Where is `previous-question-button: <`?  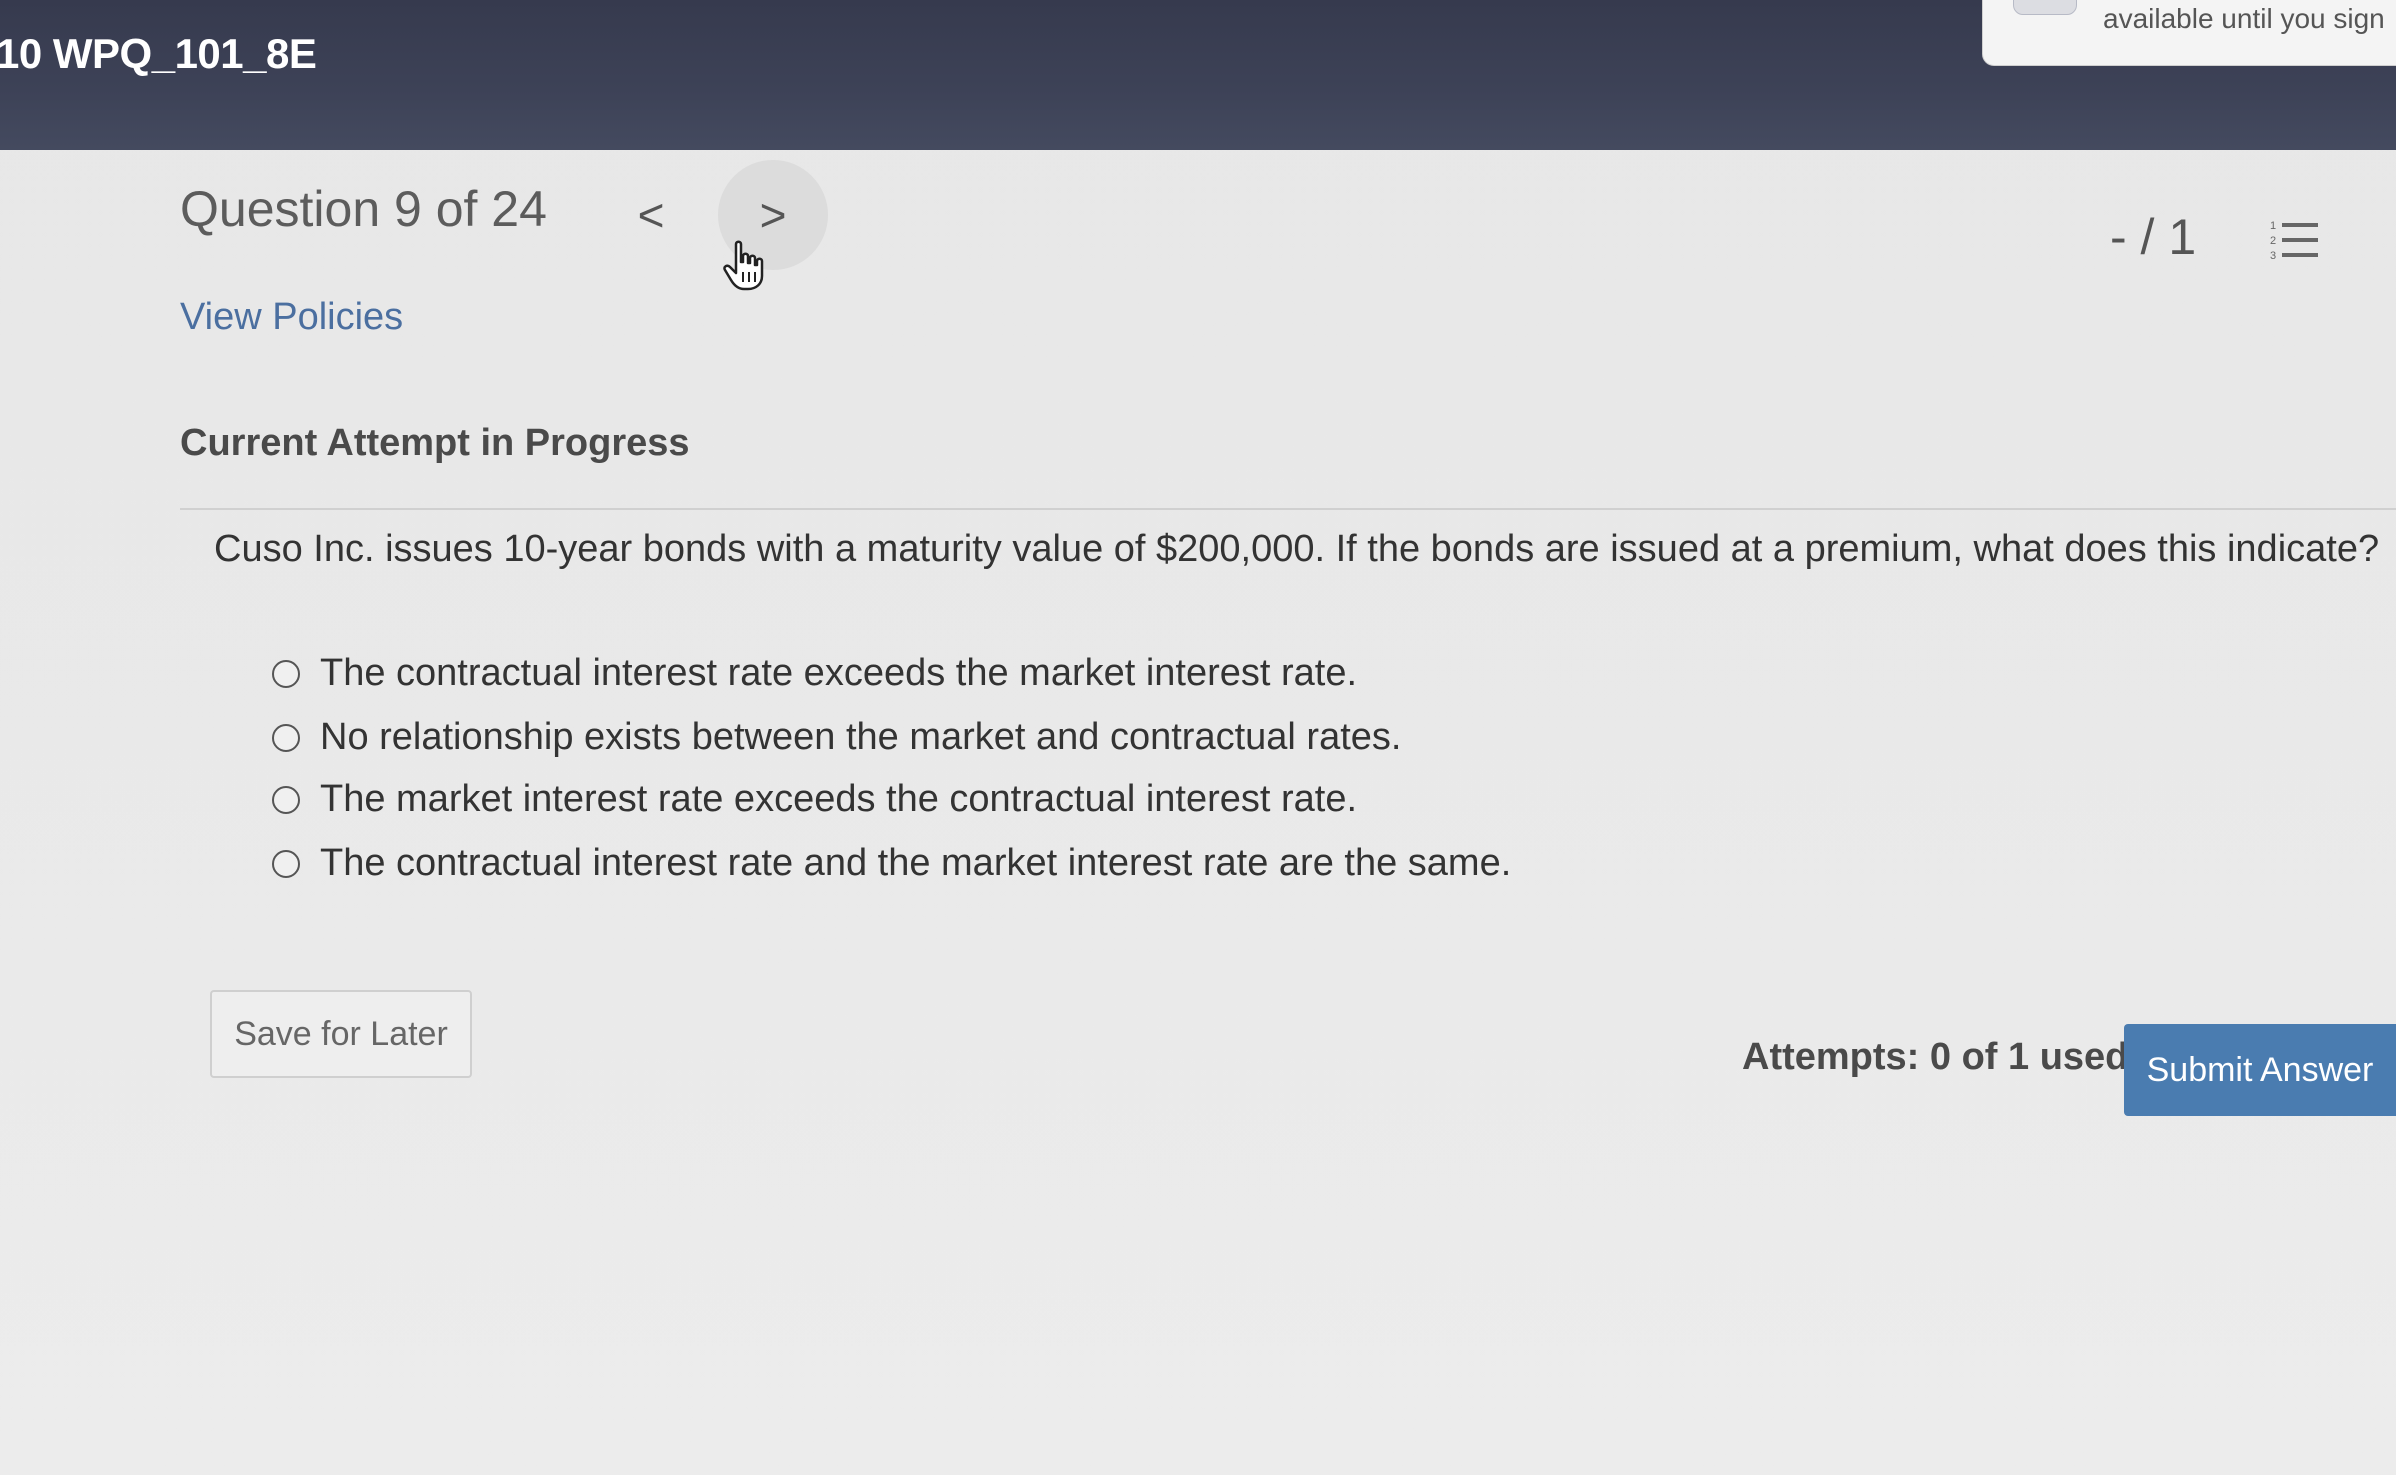 previous-question-button: < is located at coordinates (651, 215).